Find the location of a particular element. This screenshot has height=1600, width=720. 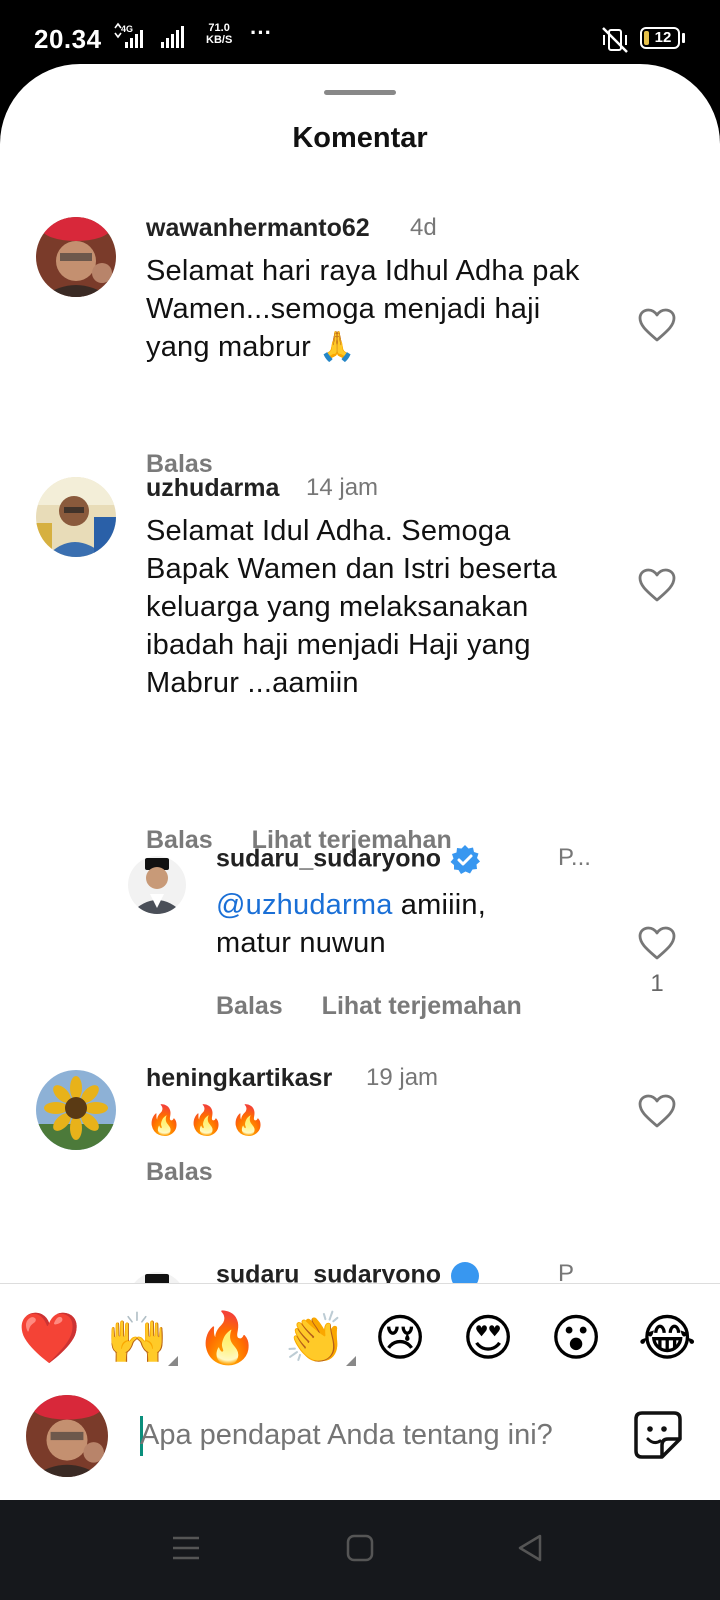

vibrate-mute-icon is located at coordinates (615, 40).